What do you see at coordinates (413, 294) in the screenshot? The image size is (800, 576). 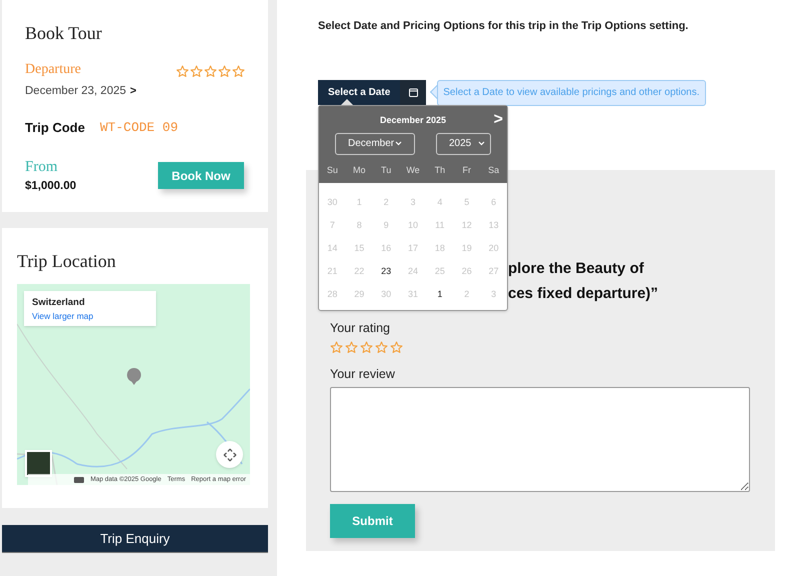 I see `calendar-day: 31` at bounding box center [413, 294].